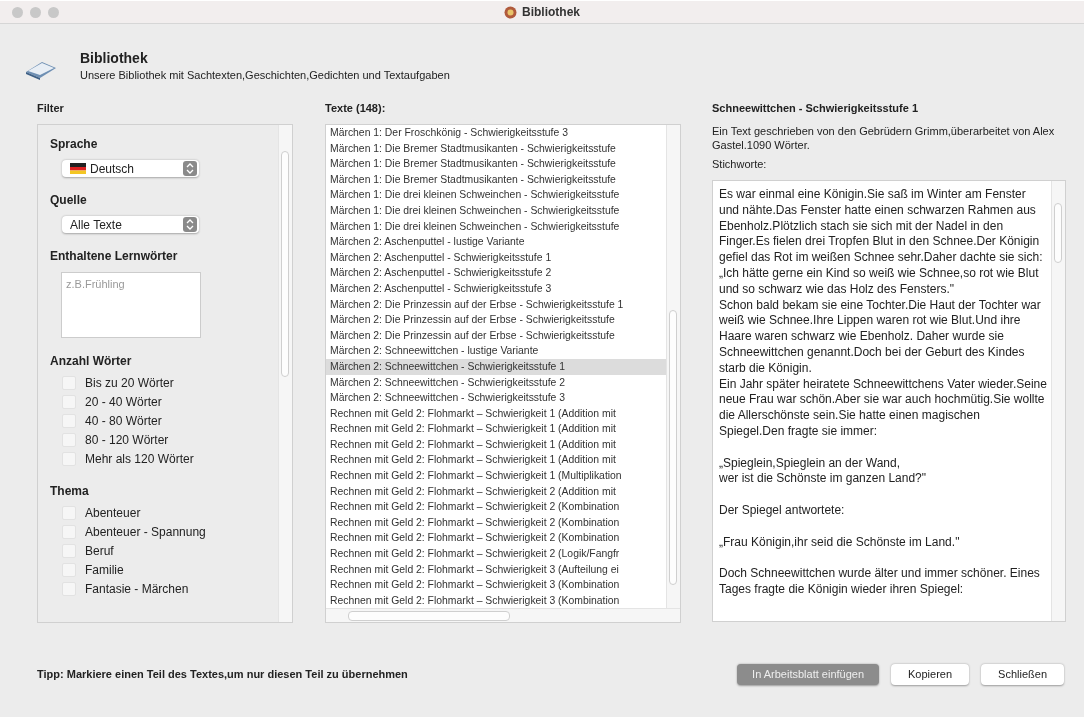 Image resolution: width=1084 pixels, height=717 pixels. I want to click on checkbox-label: Bis zu 20 Wörter, so click(129, 382).